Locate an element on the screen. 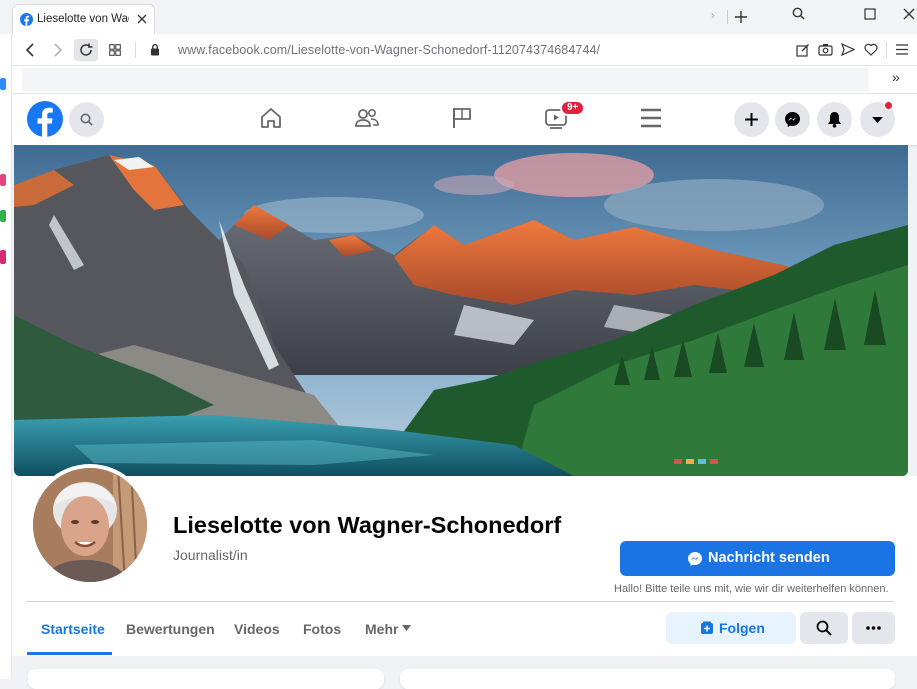 This screenshot has width=917, height=689. lock-icon is located at coordinates (155, 49).